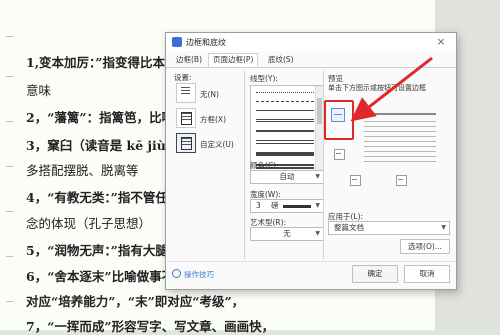  I want to click on document-line-2: 意味, so click(38, 89).